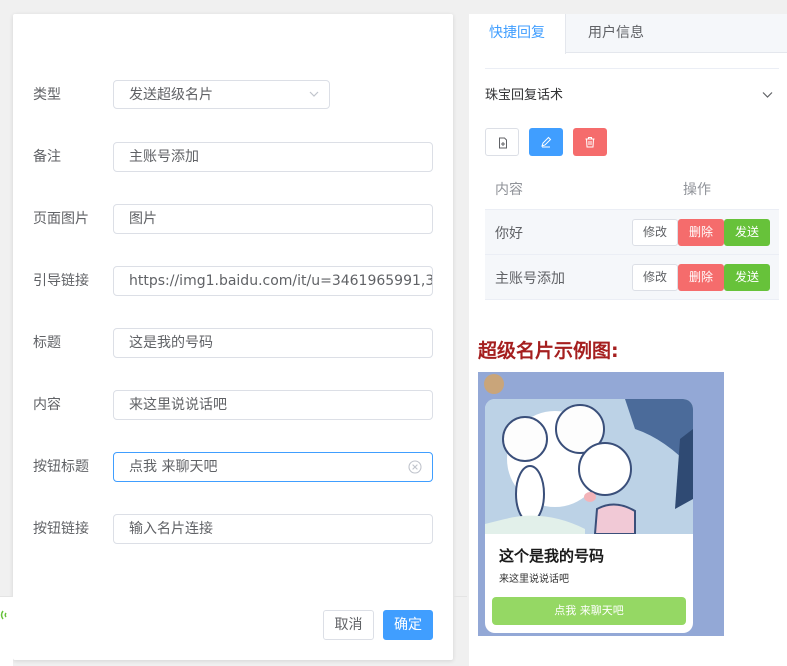 Image resolution: width=787 pixels, height=666 pixels. What do you see at coordinates (3, 615) in the screenshot?
I see `signal-icon` at bounding box center [3, 615].